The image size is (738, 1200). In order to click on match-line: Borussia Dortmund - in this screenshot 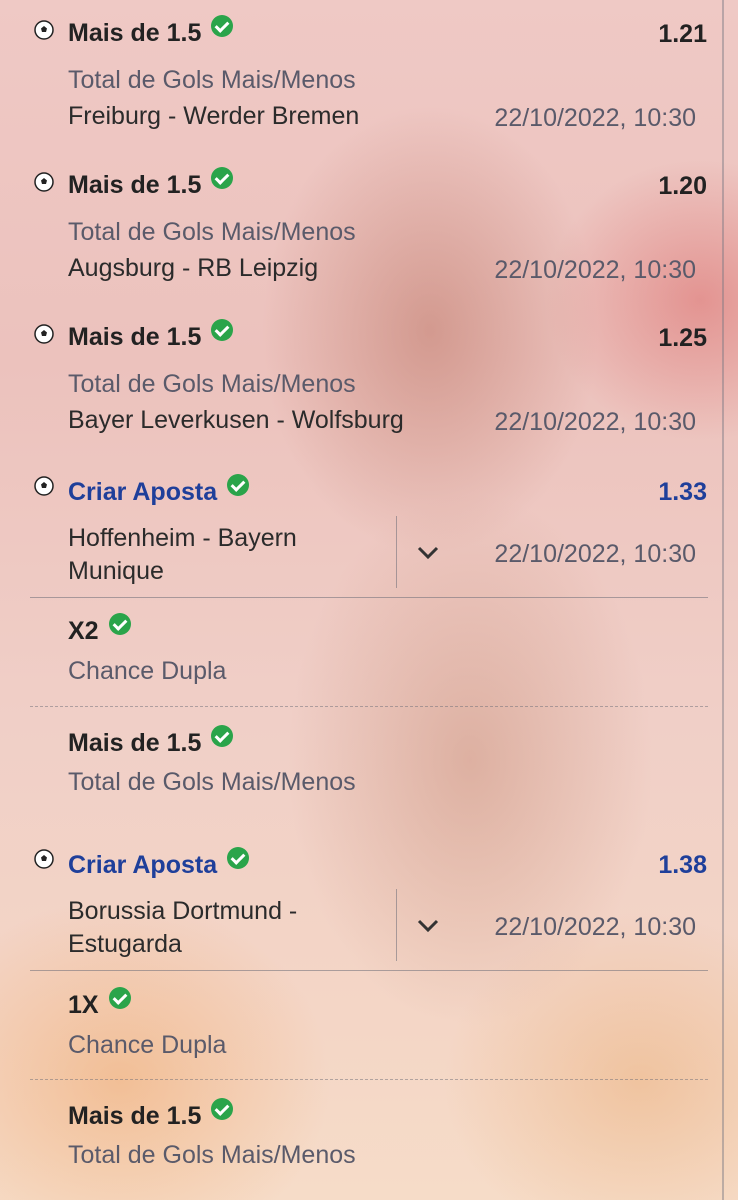, I will do `click(183, 911)`.